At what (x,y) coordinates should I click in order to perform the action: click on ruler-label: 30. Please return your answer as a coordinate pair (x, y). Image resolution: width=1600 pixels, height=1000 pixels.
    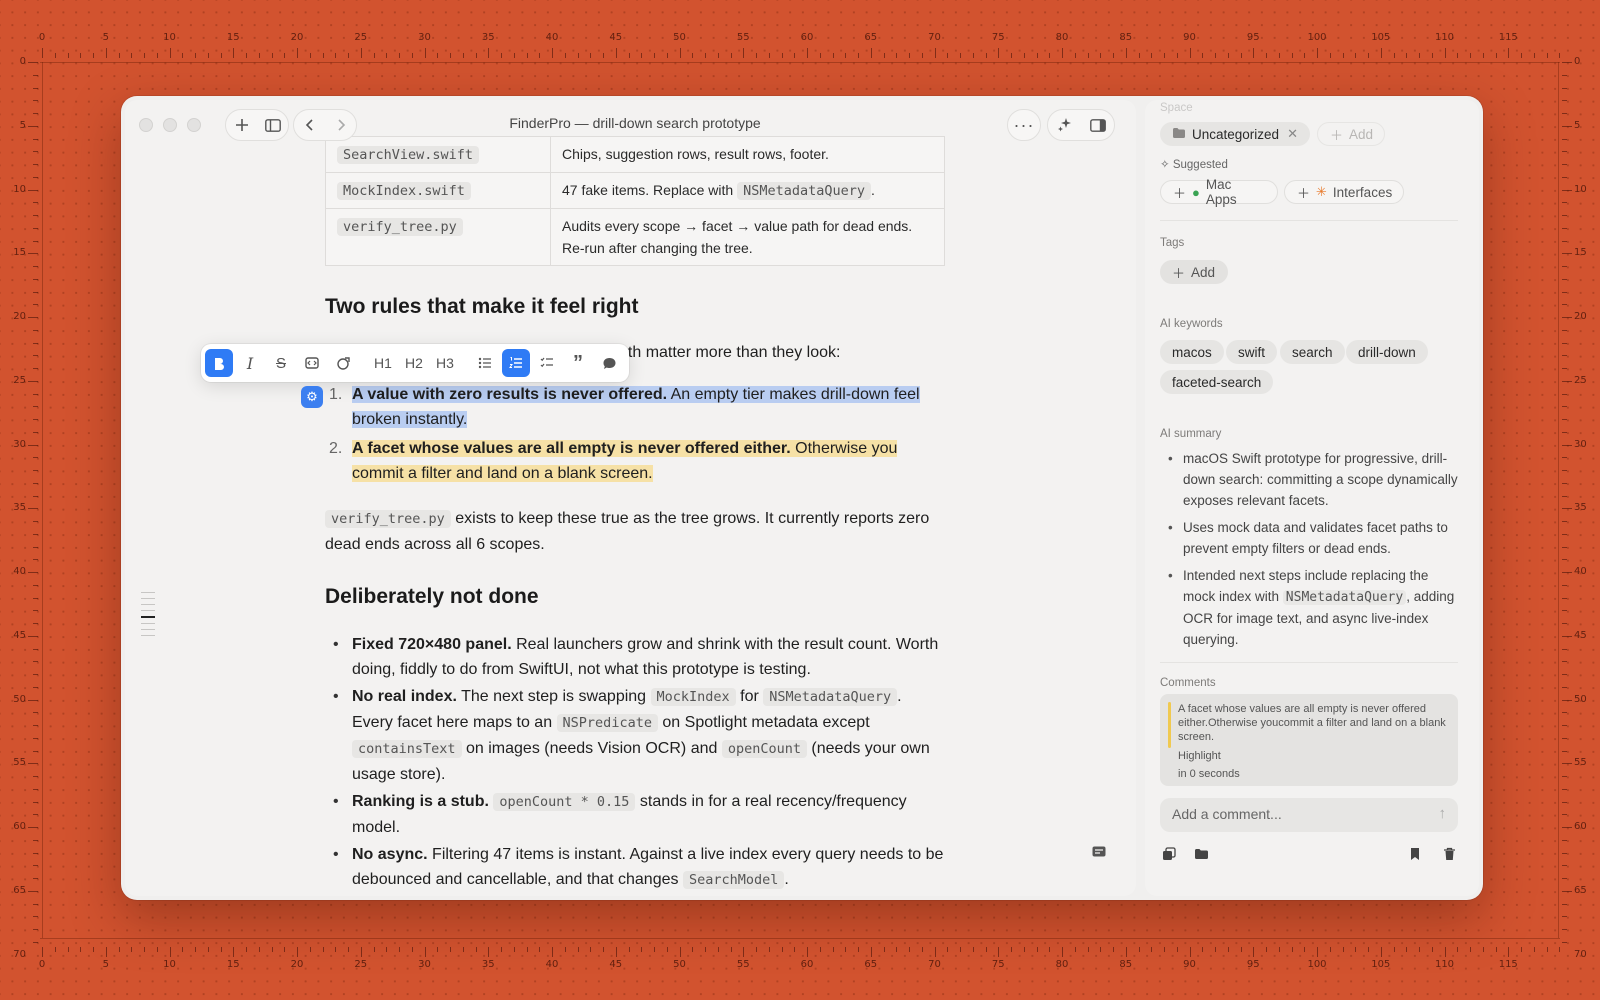
    Looking at the image, I should click on (424, 37).